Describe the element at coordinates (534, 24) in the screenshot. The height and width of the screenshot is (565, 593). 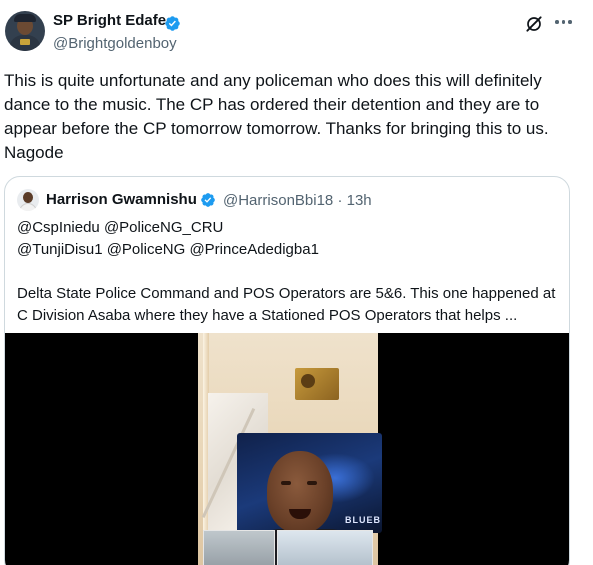
I see `grok-icon` at that location.